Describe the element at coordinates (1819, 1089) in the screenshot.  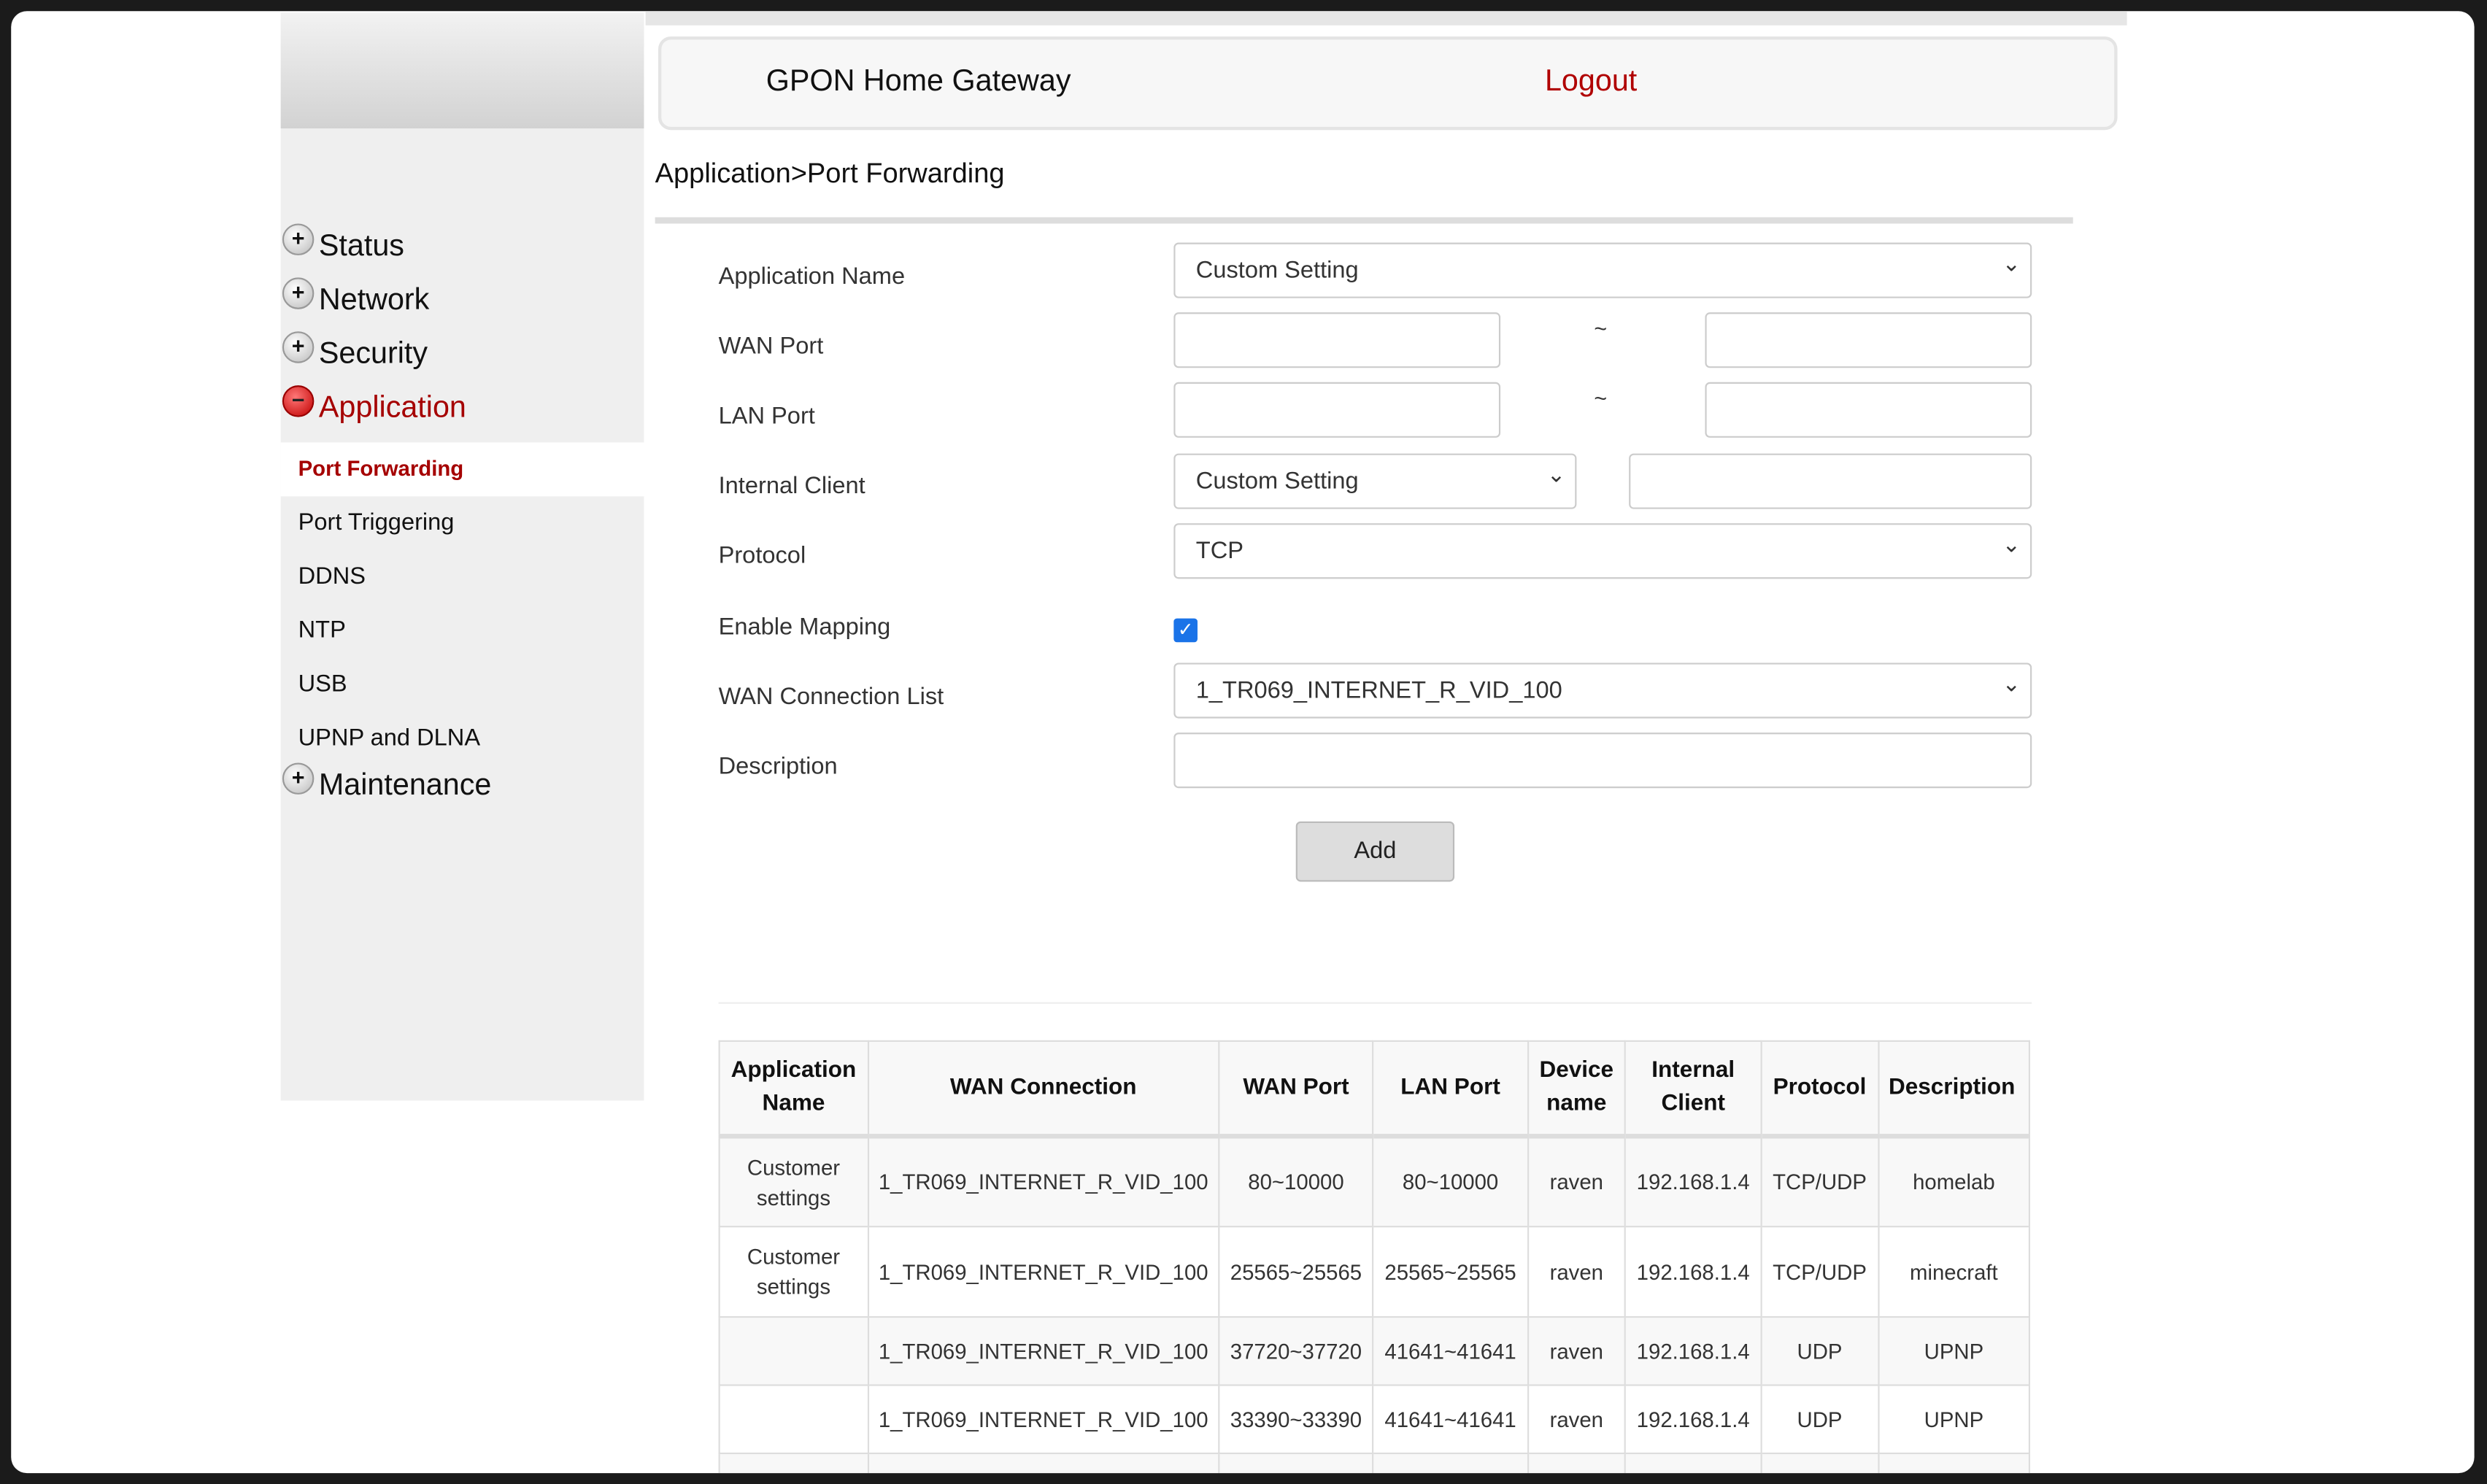
I see `col-protocol: Protocol` at that location.